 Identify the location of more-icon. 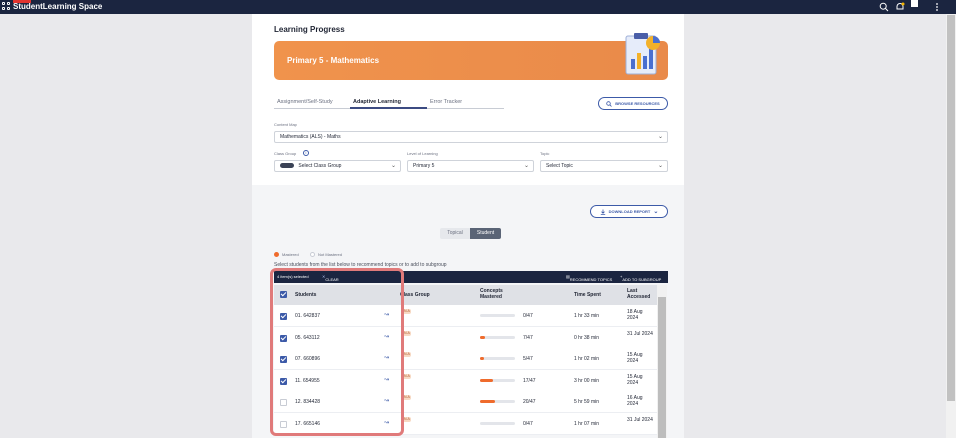
(937, 7).